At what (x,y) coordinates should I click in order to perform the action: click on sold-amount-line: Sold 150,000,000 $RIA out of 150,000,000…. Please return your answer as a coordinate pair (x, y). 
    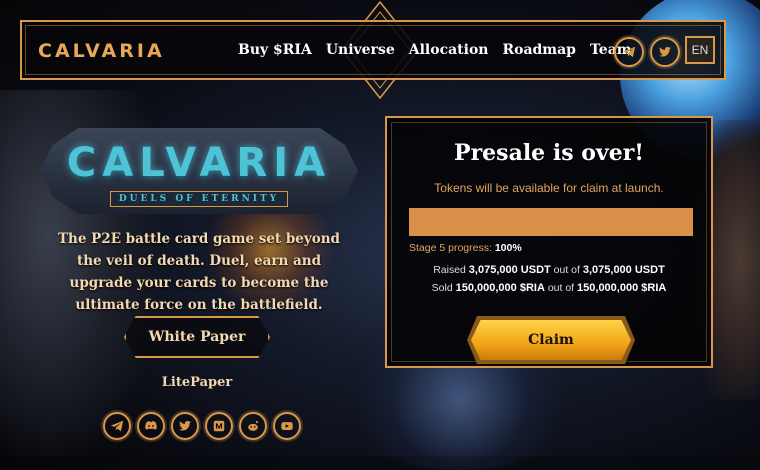
    Looking at the image, I should click on (549, 288).